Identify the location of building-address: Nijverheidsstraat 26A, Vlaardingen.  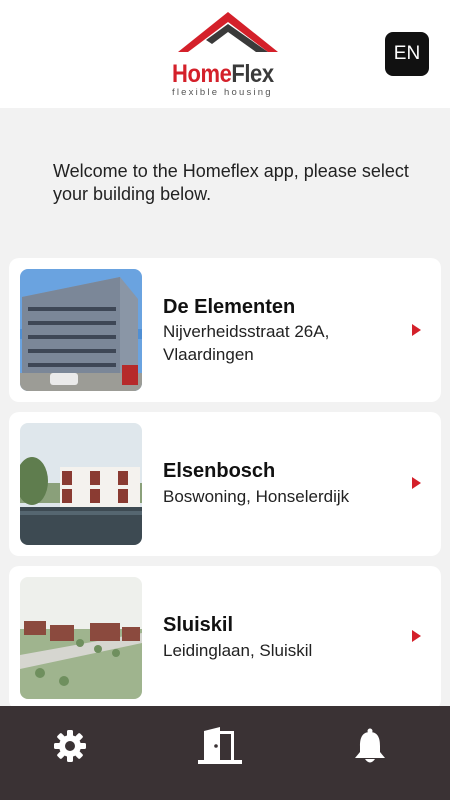
(246, 343).